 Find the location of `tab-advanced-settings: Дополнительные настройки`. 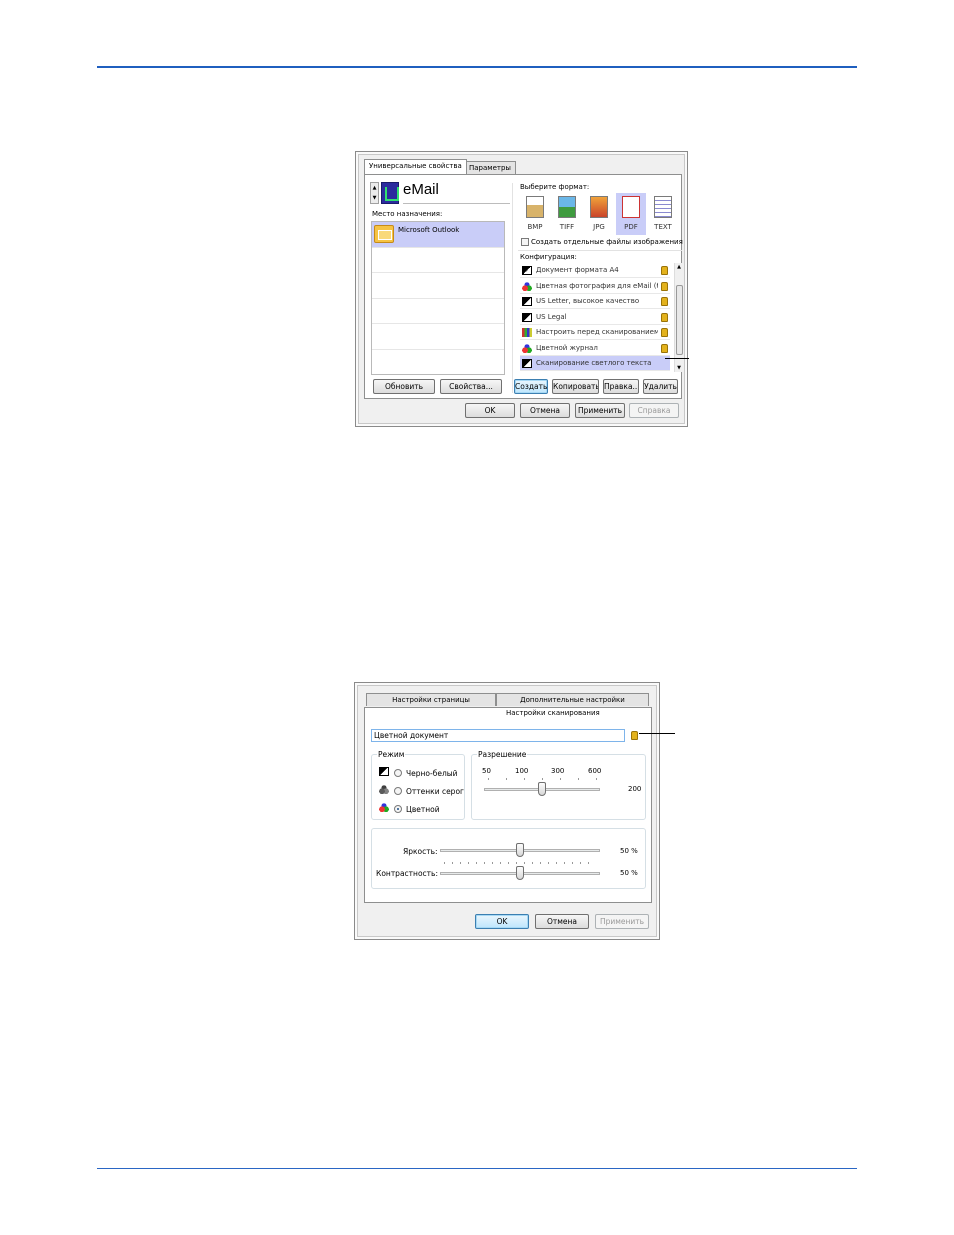

tab-advanced-settings: Дополнительные настройки is located at coordinates (572, 699).